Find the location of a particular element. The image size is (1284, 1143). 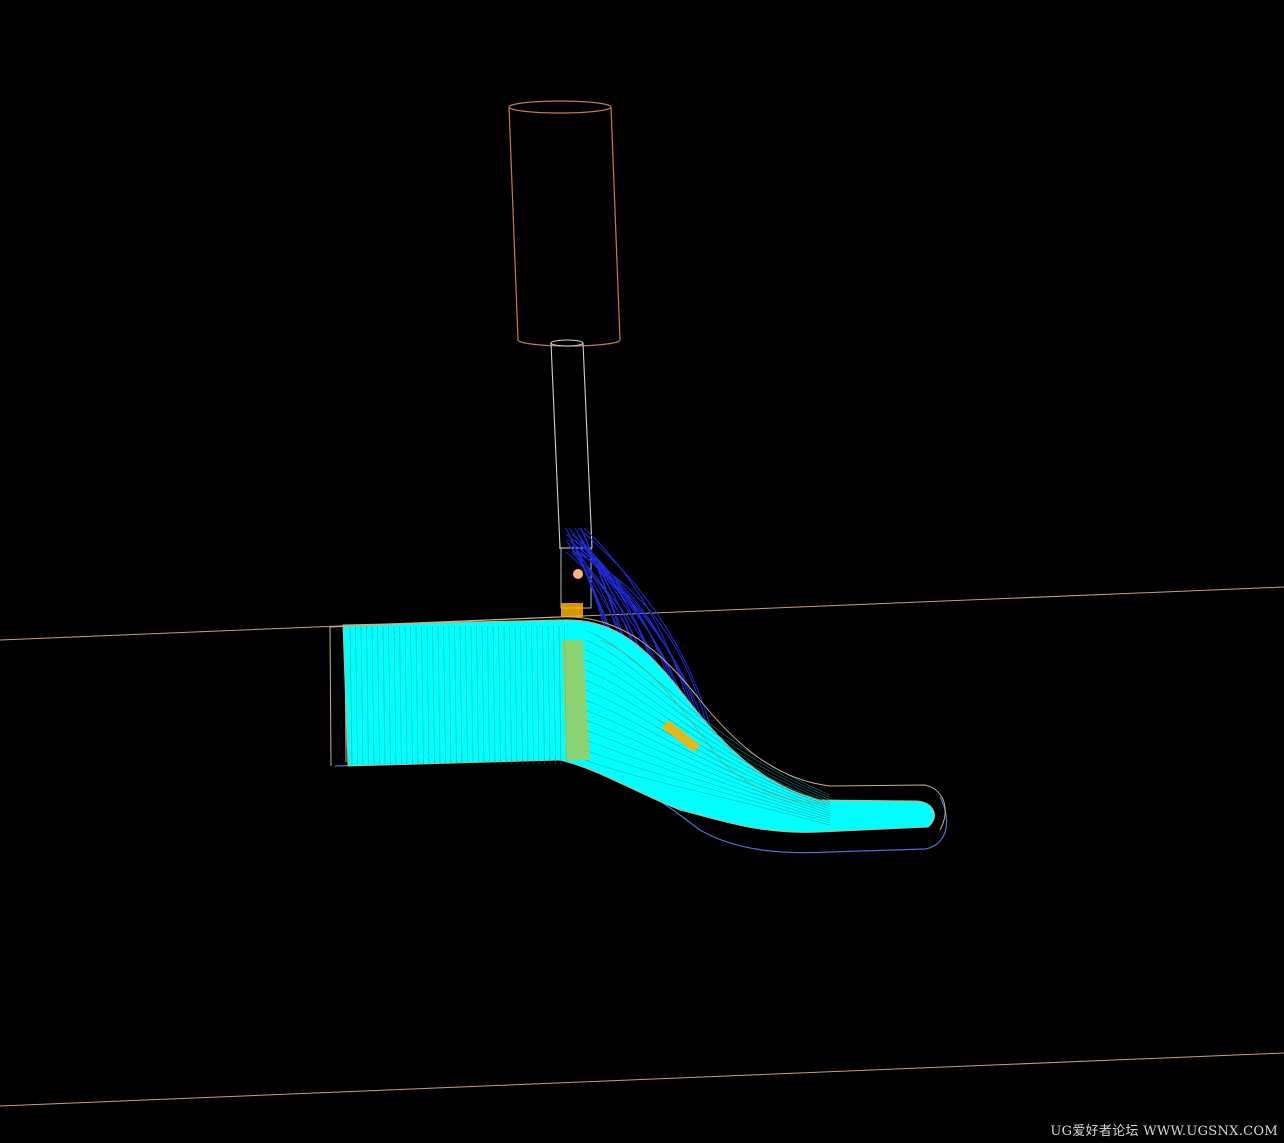

cutter-highlight is located at coordinates (572, 610).